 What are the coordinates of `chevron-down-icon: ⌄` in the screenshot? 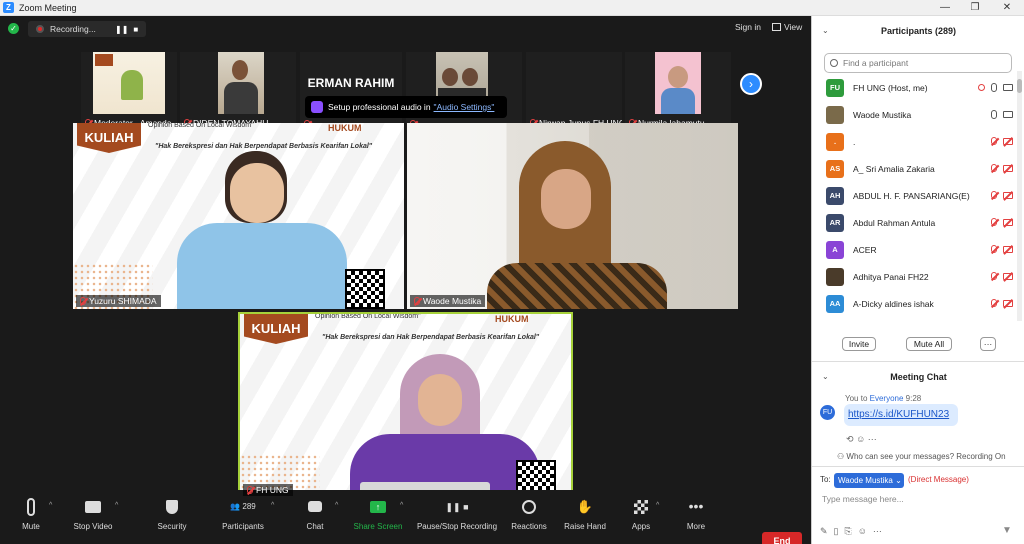 It's located at (898, 480).